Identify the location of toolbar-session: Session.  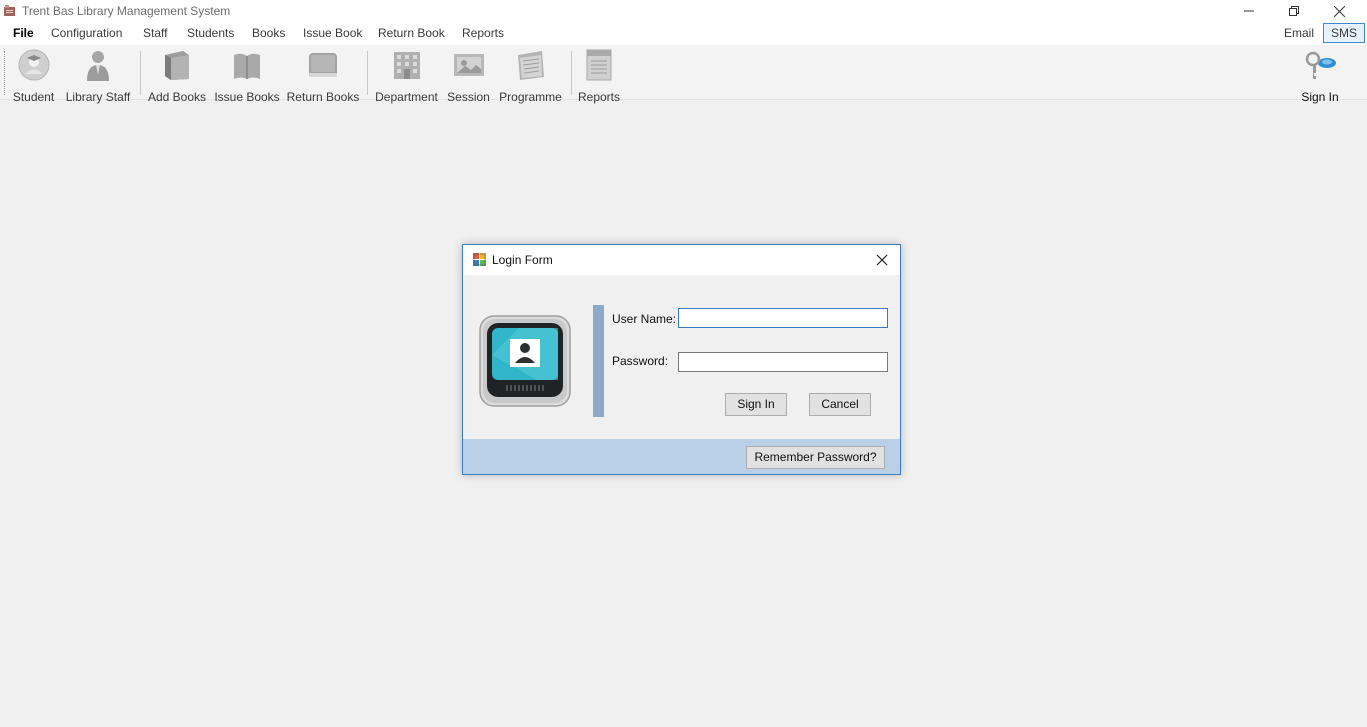
(468, 76).